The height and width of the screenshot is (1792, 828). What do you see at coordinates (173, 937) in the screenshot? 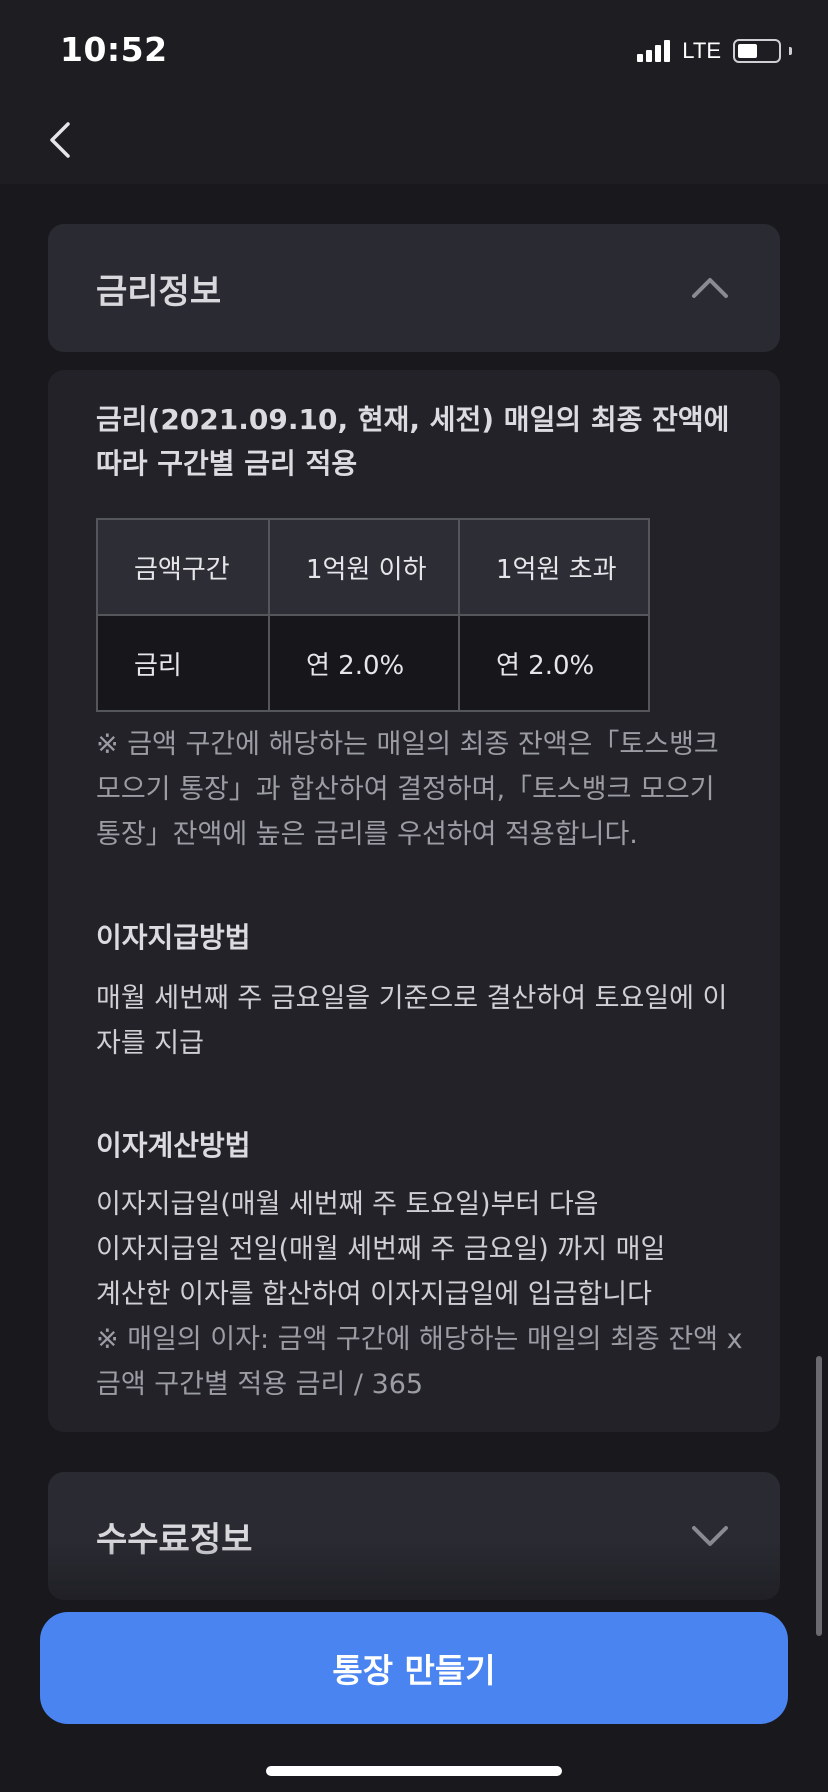
I see `payment-method-title: 이자지급방법` at bounding box center [173, 937].